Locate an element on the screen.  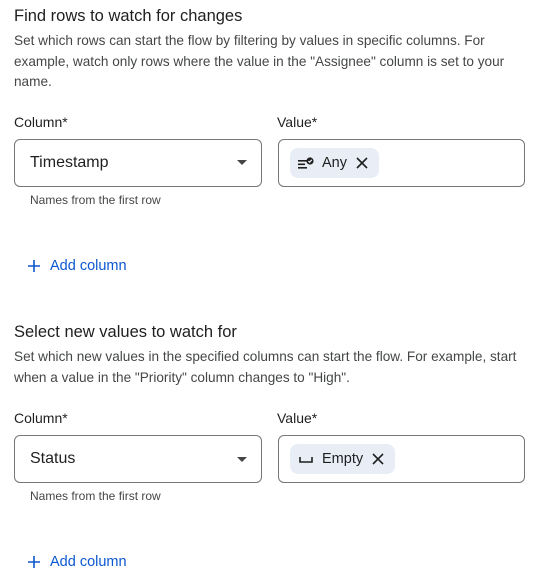
chip-label: Any is located at coordinates (334, 162).